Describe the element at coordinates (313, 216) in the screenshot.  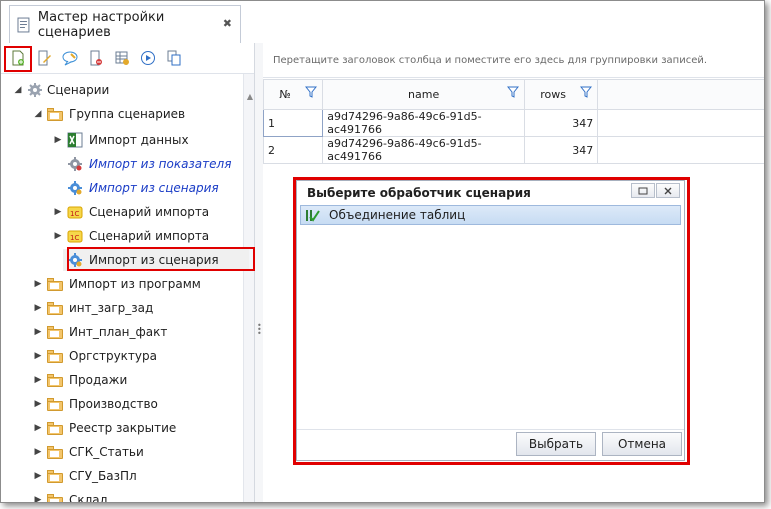
I see `merge-tables-icon` at that location.